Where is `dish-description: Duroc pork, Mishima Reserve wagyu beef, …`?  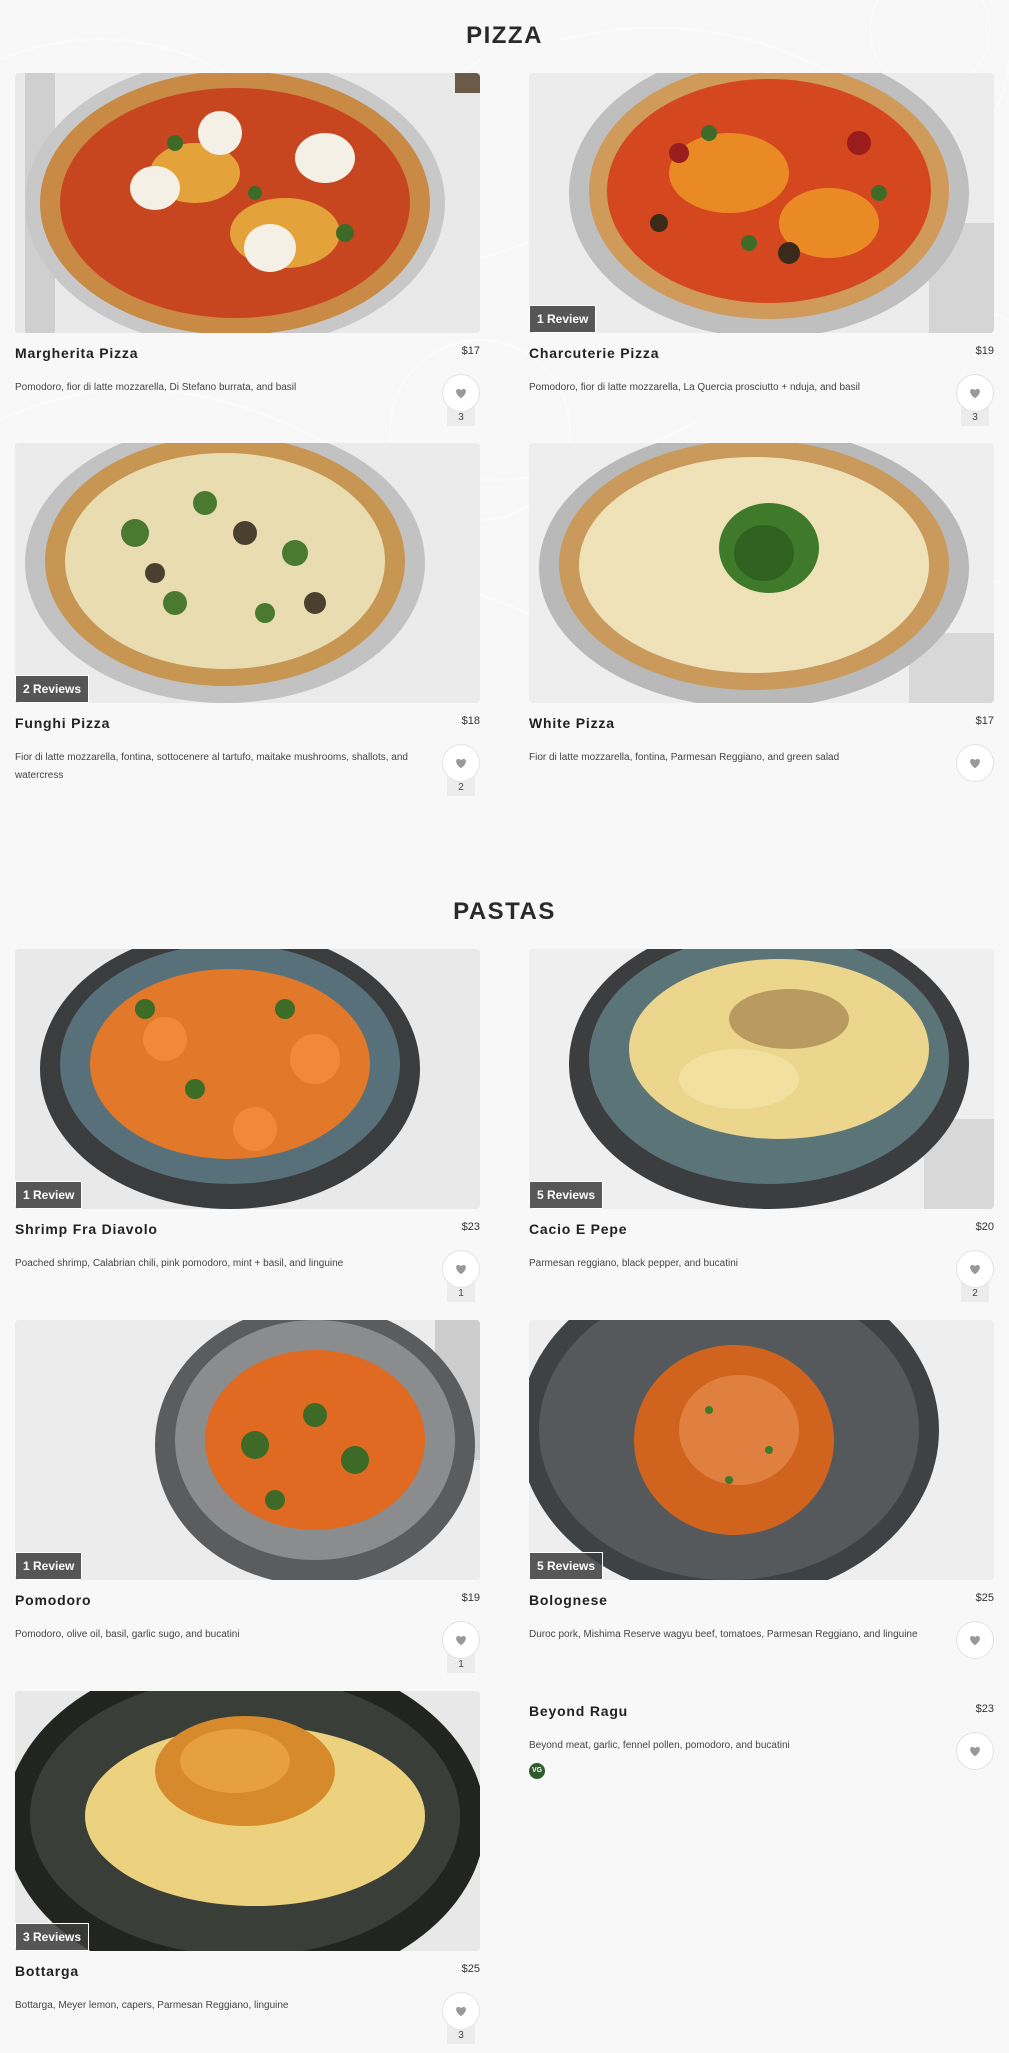 dish-description: Duroc pork, Mishima Reserve wagyu beef, … is located at coordinates (723, 1634).